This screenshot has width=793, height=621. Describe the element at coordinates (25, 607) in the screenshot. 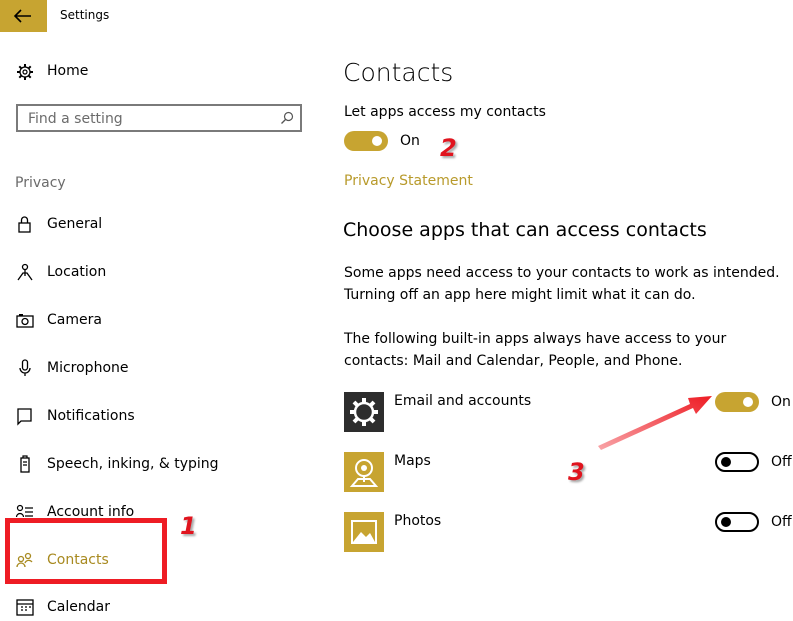

I see `calendar-icon` at that location.